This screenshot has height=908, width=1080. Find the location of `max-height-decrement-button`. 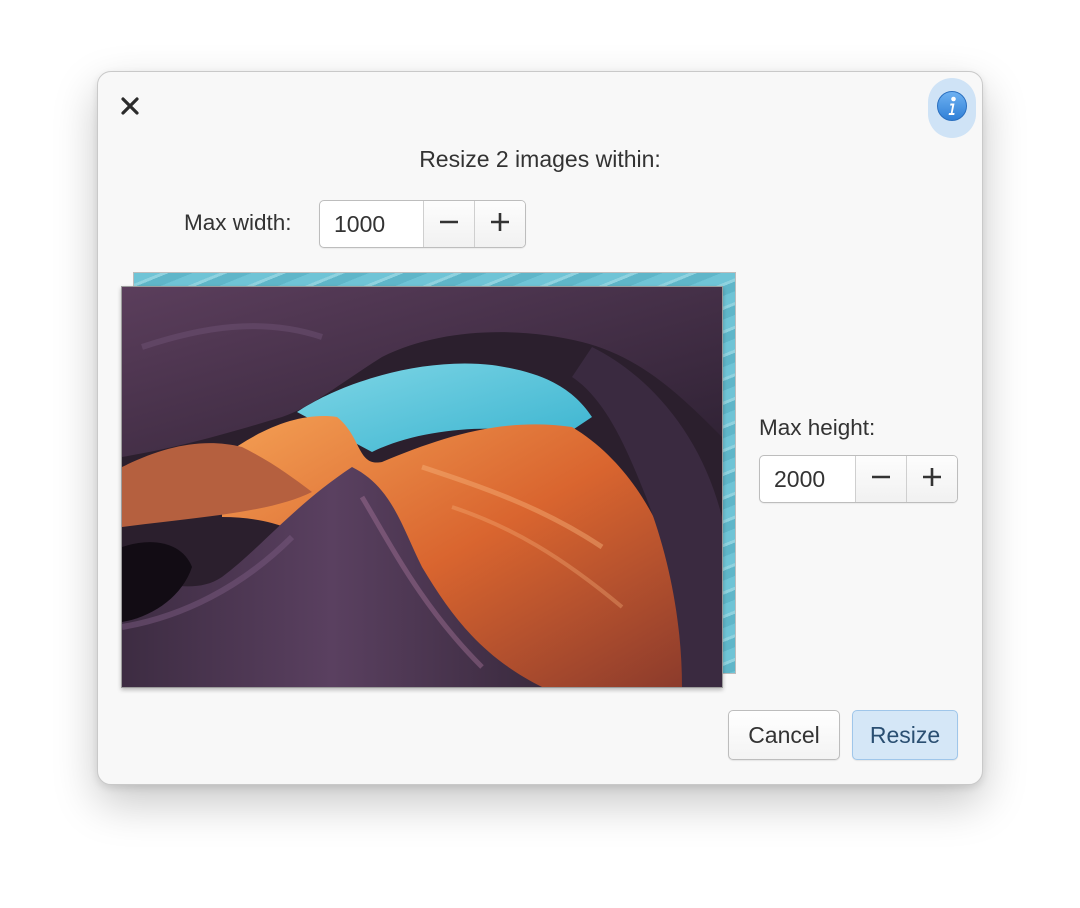

max-height-decrement-button is located at coordinates (880, 479).